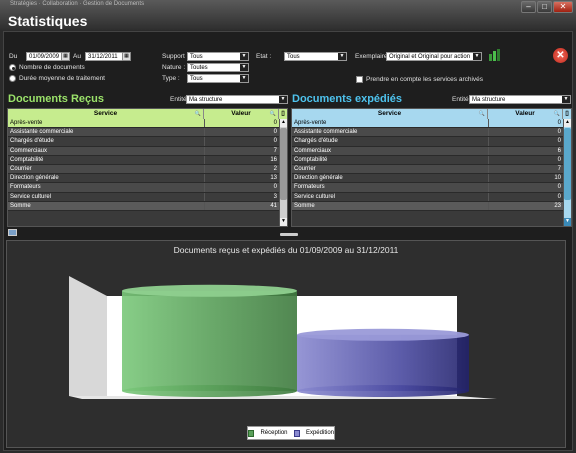 The height and width of the screenshot is (453, 576). I want to click on recus-entite-select: Ma structure ▼, so click(237, 99).